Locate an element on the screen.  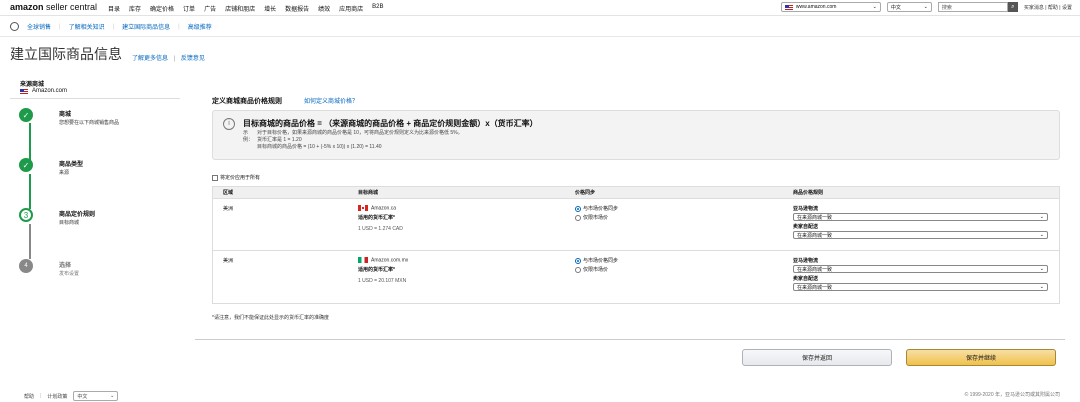
nav-item: 订单 is located at coordinates (189, 8).